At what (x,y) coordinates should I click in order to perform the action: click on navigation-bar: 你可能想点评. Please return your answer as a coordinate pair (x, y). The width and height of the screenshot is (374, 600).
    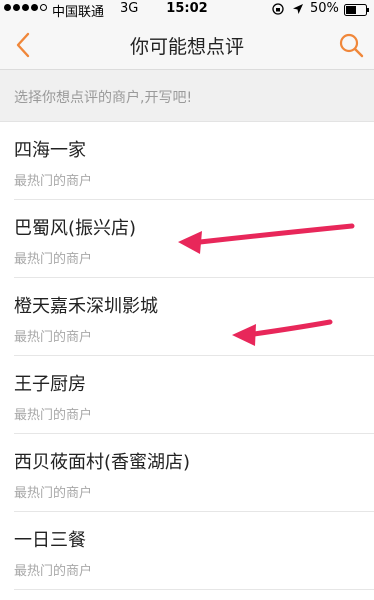
    Looking at the image, I should click on (187, 45).